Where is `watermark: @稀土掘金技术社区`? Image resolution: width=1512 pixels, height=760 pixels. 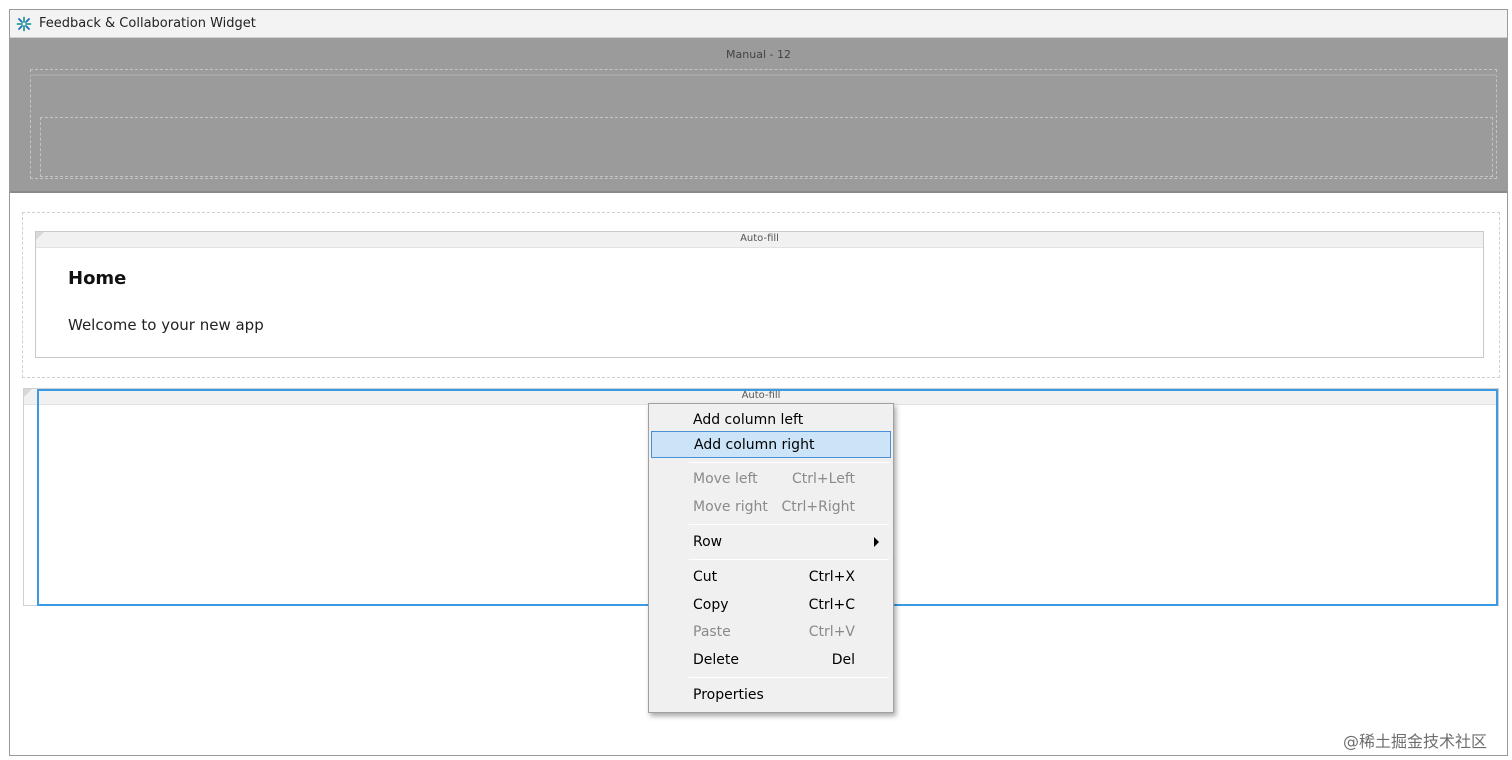
watermark: @稀土掘金技术社区 is located at coordinates (1414, 741).